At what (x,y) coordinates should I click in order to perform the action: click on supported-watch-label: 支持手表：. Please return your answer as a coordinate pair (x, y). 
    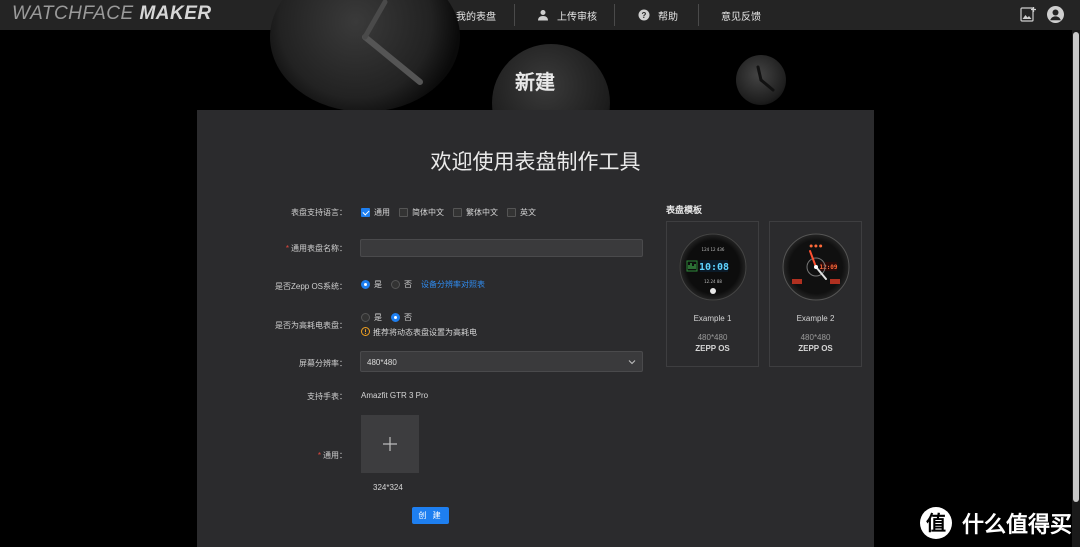
    Looking at the image, I should click on (327, 396).